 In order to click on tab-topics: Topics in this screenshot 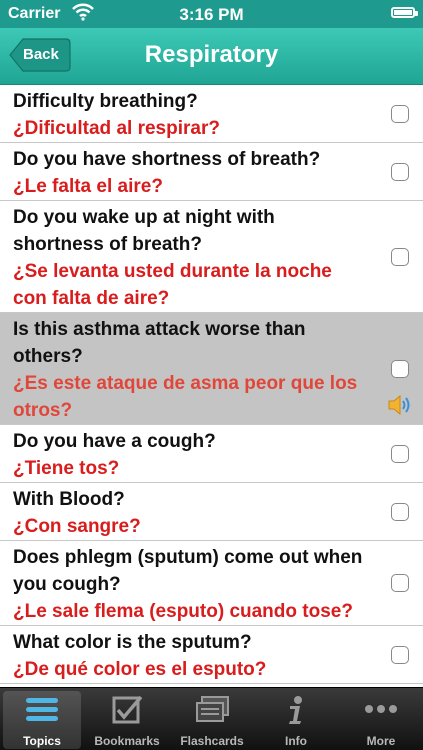, I will do `click(42, 719)`.